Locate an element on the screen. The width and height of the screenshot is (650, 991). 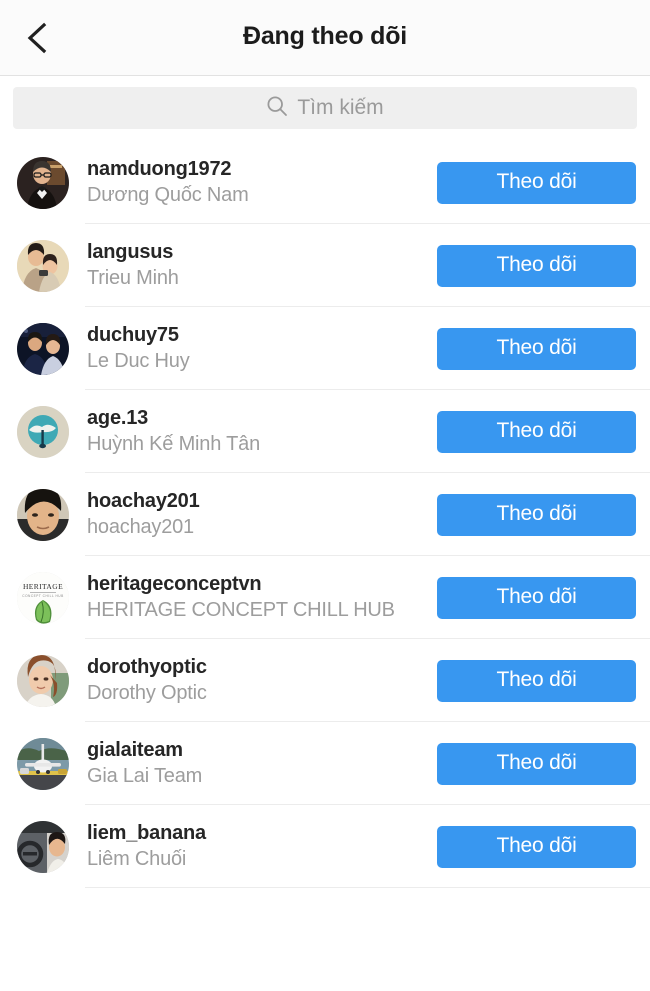
svg-text: HERITAGE is located at coordinates (43, 586).